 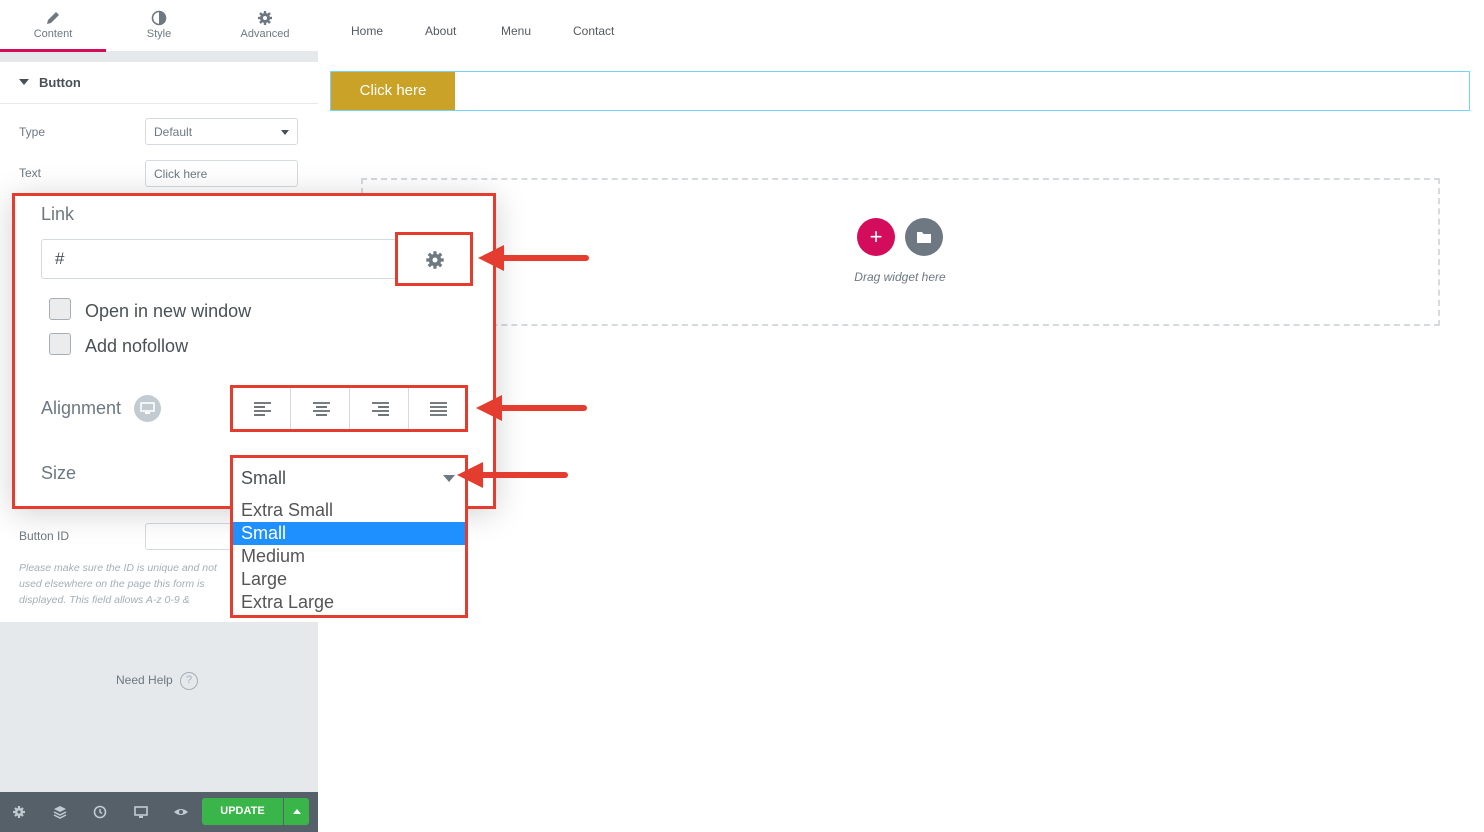 What do you see at coordinates (393, 91) in the screenshot?
I see `preview-button: Click here` at bounding box center [393, 91].